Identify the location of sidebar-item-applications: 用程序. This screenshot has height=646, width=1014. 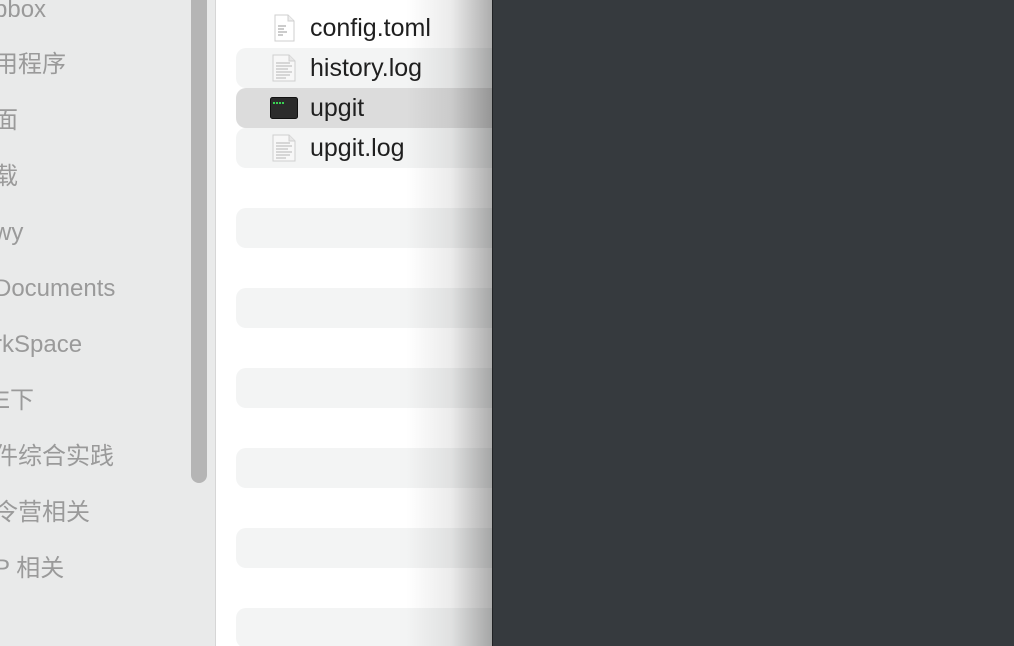
(33, 65).